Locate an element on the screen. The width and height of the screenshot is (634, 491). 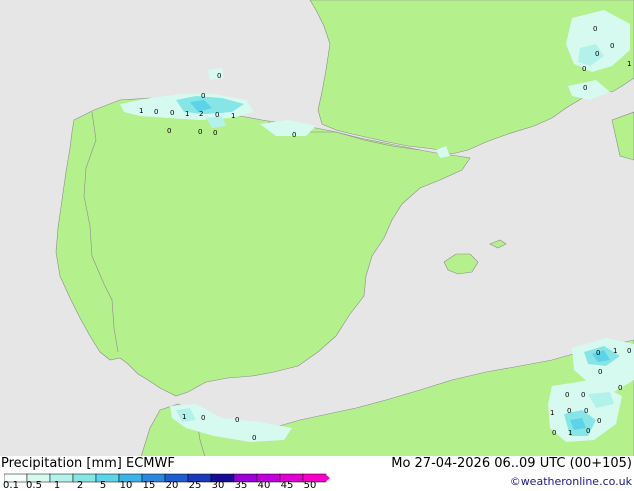
legend-title-text: Precipitation [mm] is located at coordinates (61, 463).